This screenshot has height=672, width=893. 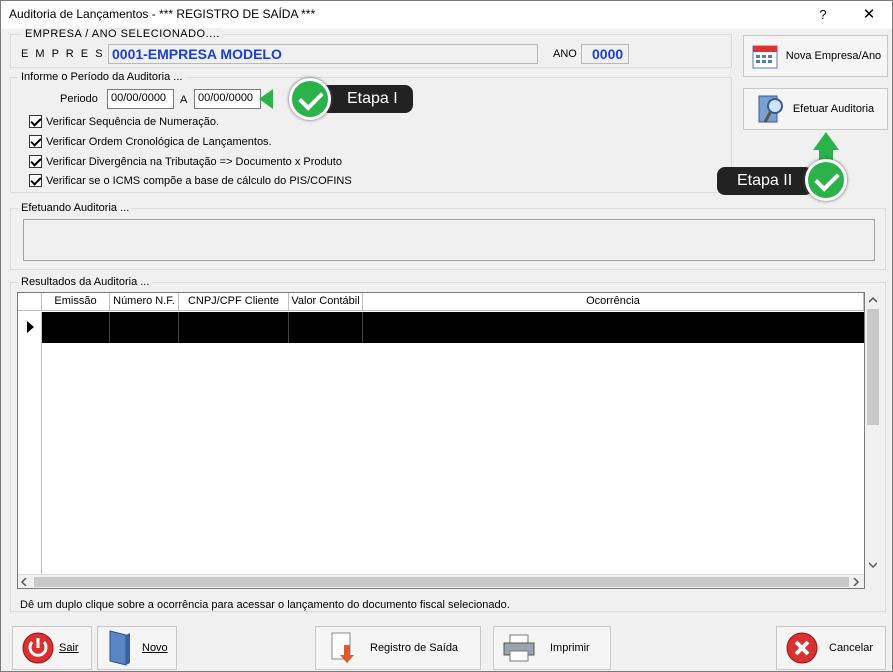 What do you see at coordinates (802, 648) in the screenshot?
I see `cancel-icon` at bounding box center [802, 648].